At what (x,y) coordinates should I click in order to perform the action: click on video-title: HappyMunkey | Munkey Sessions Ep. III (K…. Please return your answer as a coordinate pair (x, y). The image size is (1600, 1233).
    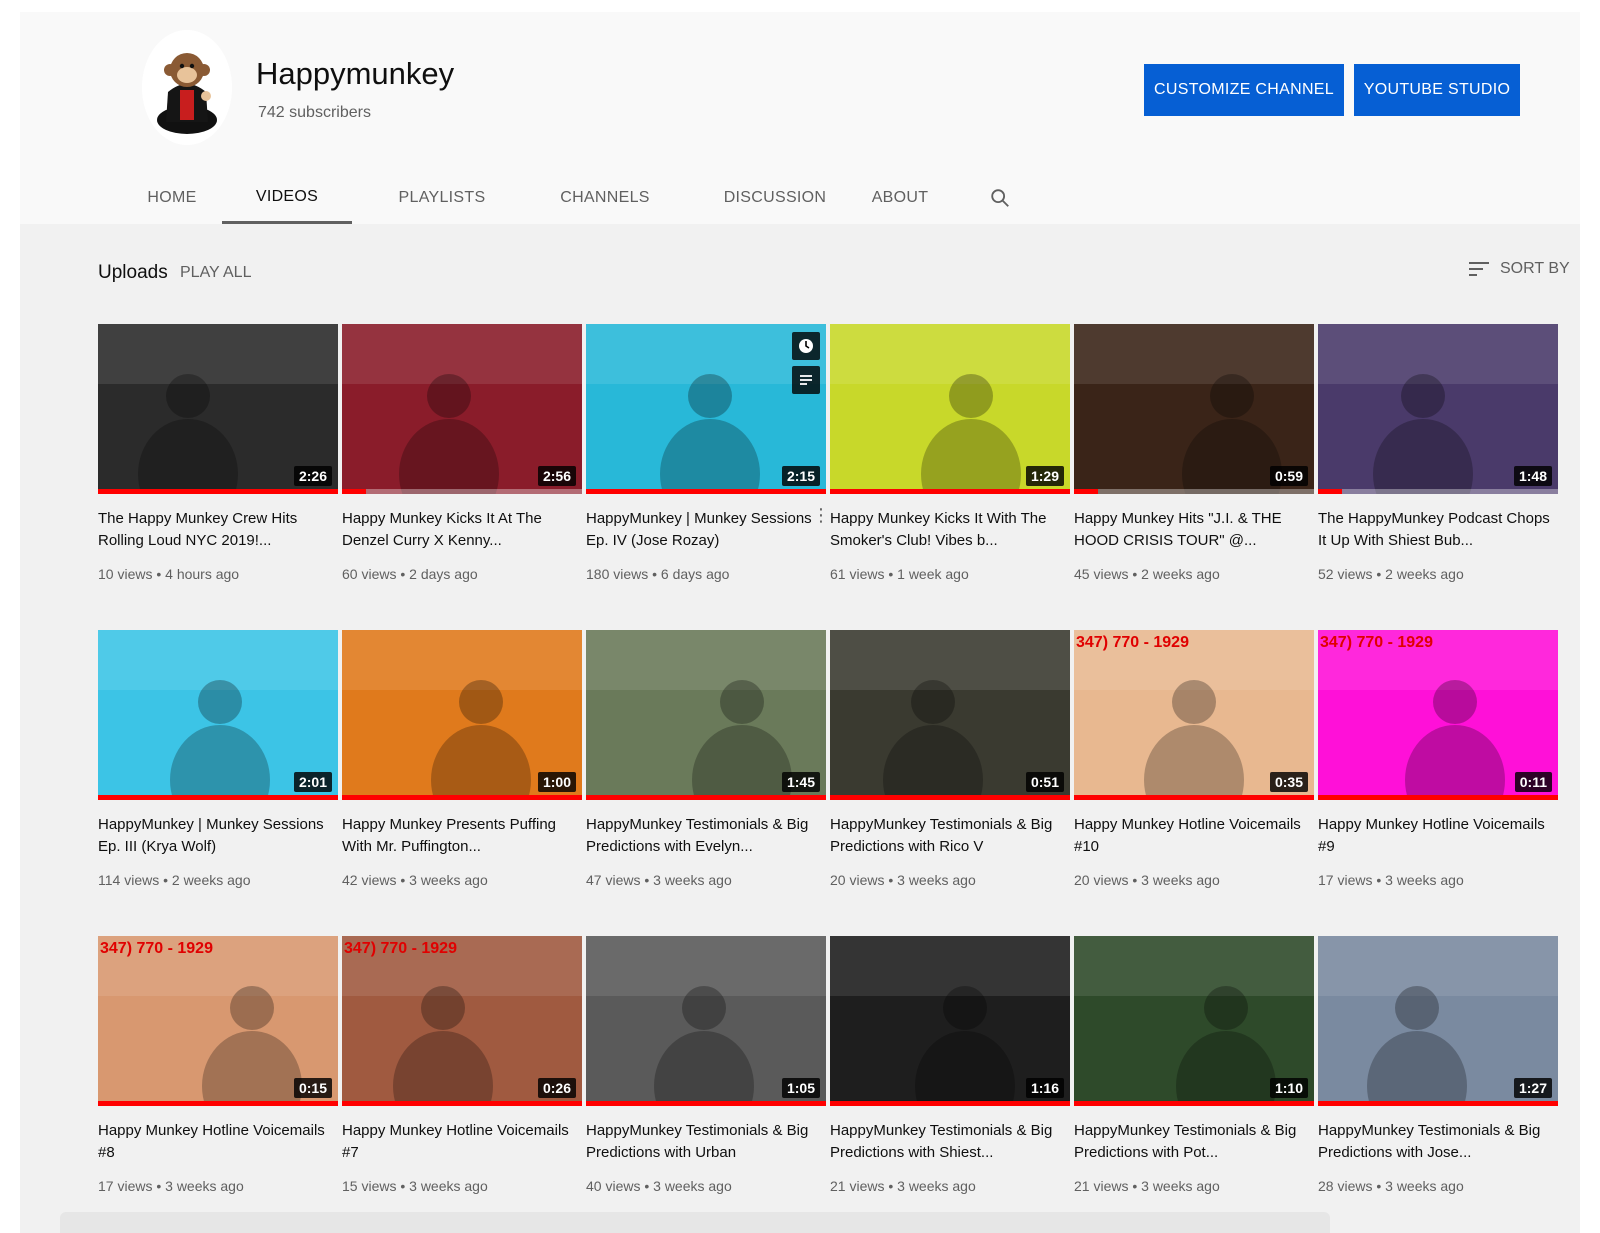
    Looking at the image, I should click on (216, 836).